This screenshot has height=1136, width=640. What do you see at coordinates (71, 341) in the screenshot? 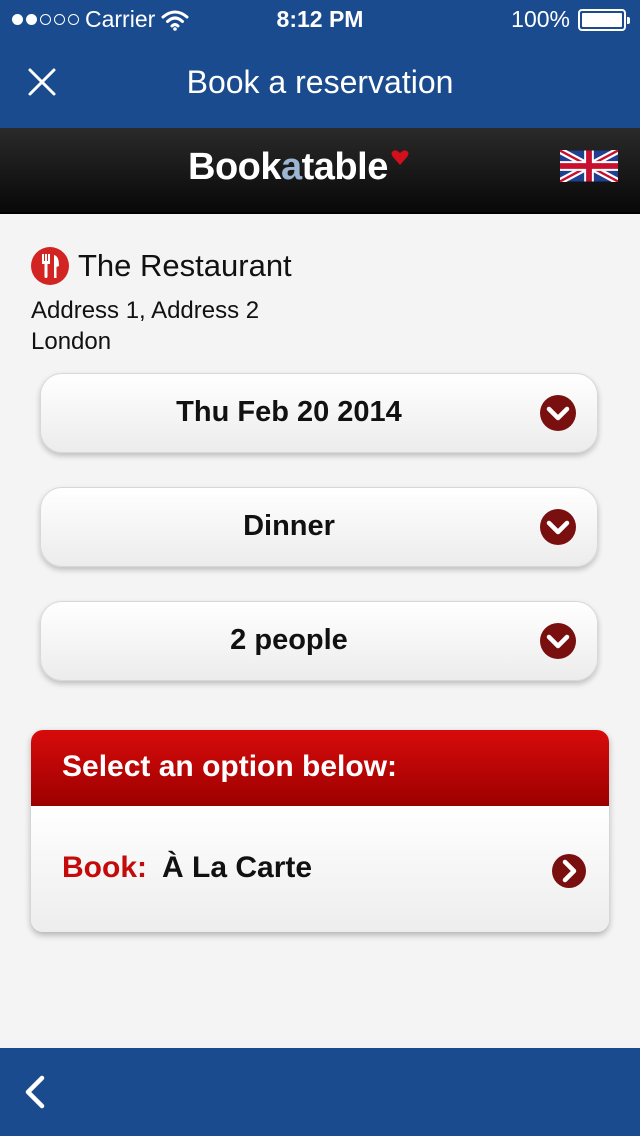
I see `address-line-2: London` at bounding box center [71, 341].